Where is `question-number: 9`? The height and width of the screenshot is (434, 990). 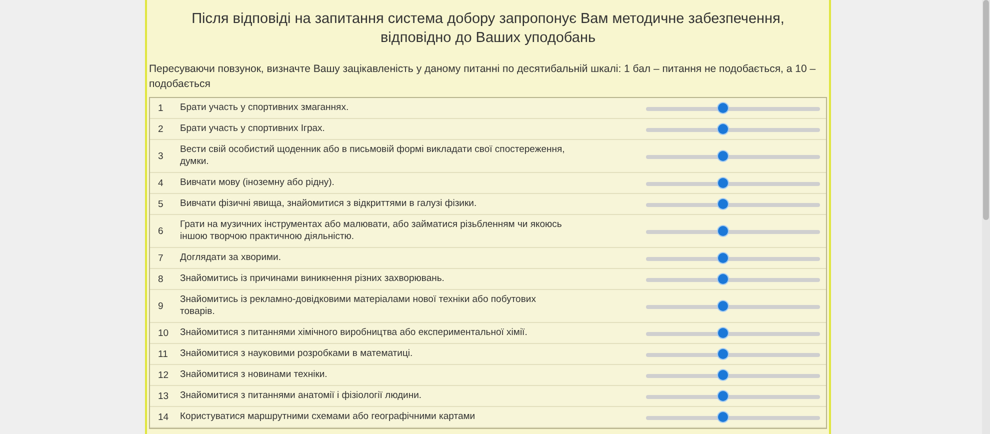
question-number: 9 is located at coordinates (160, 306).